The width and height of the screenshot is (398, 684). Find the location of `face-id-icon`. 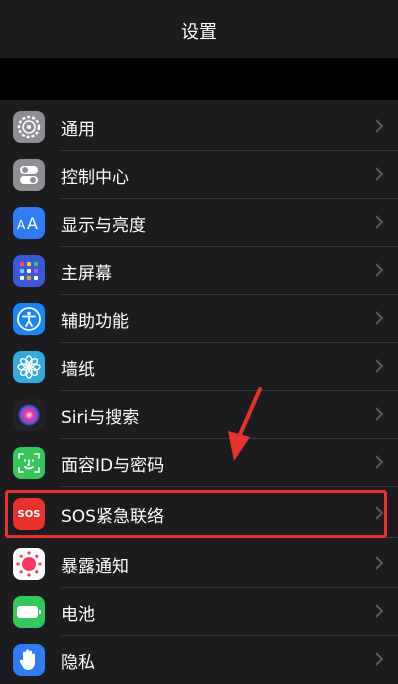

face-id-icon is located at coordinates (29, 463).